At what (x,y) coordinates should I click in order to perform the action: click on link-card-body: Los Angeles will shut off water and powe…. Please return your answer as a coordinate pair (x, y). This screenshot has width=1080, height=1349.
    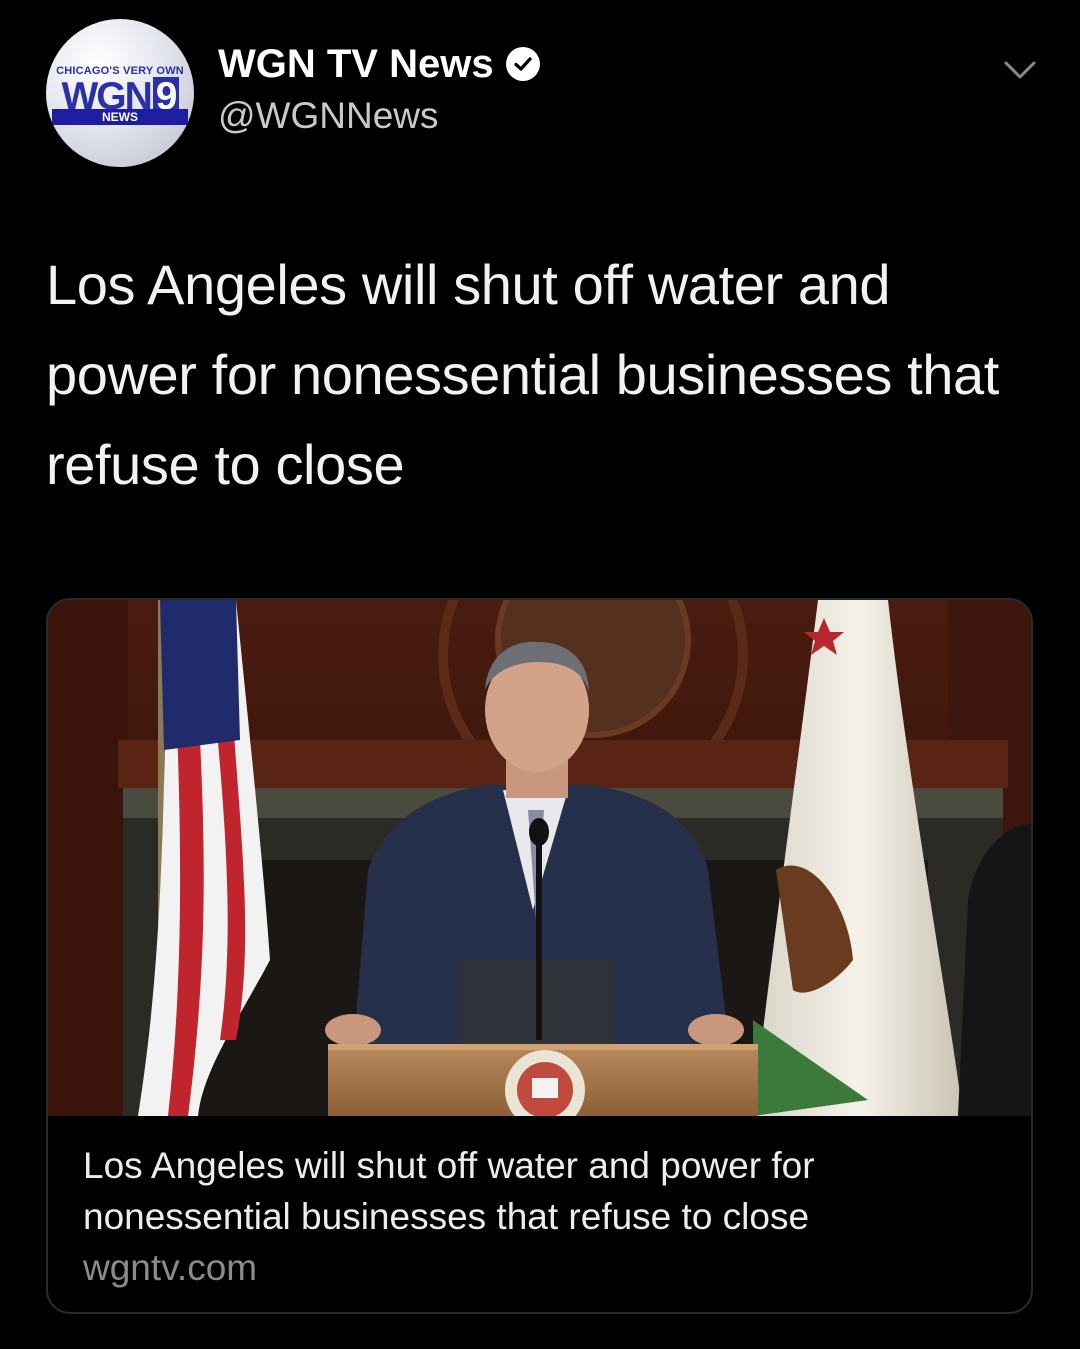
    Looking at the image, I should click on (548, 1217).